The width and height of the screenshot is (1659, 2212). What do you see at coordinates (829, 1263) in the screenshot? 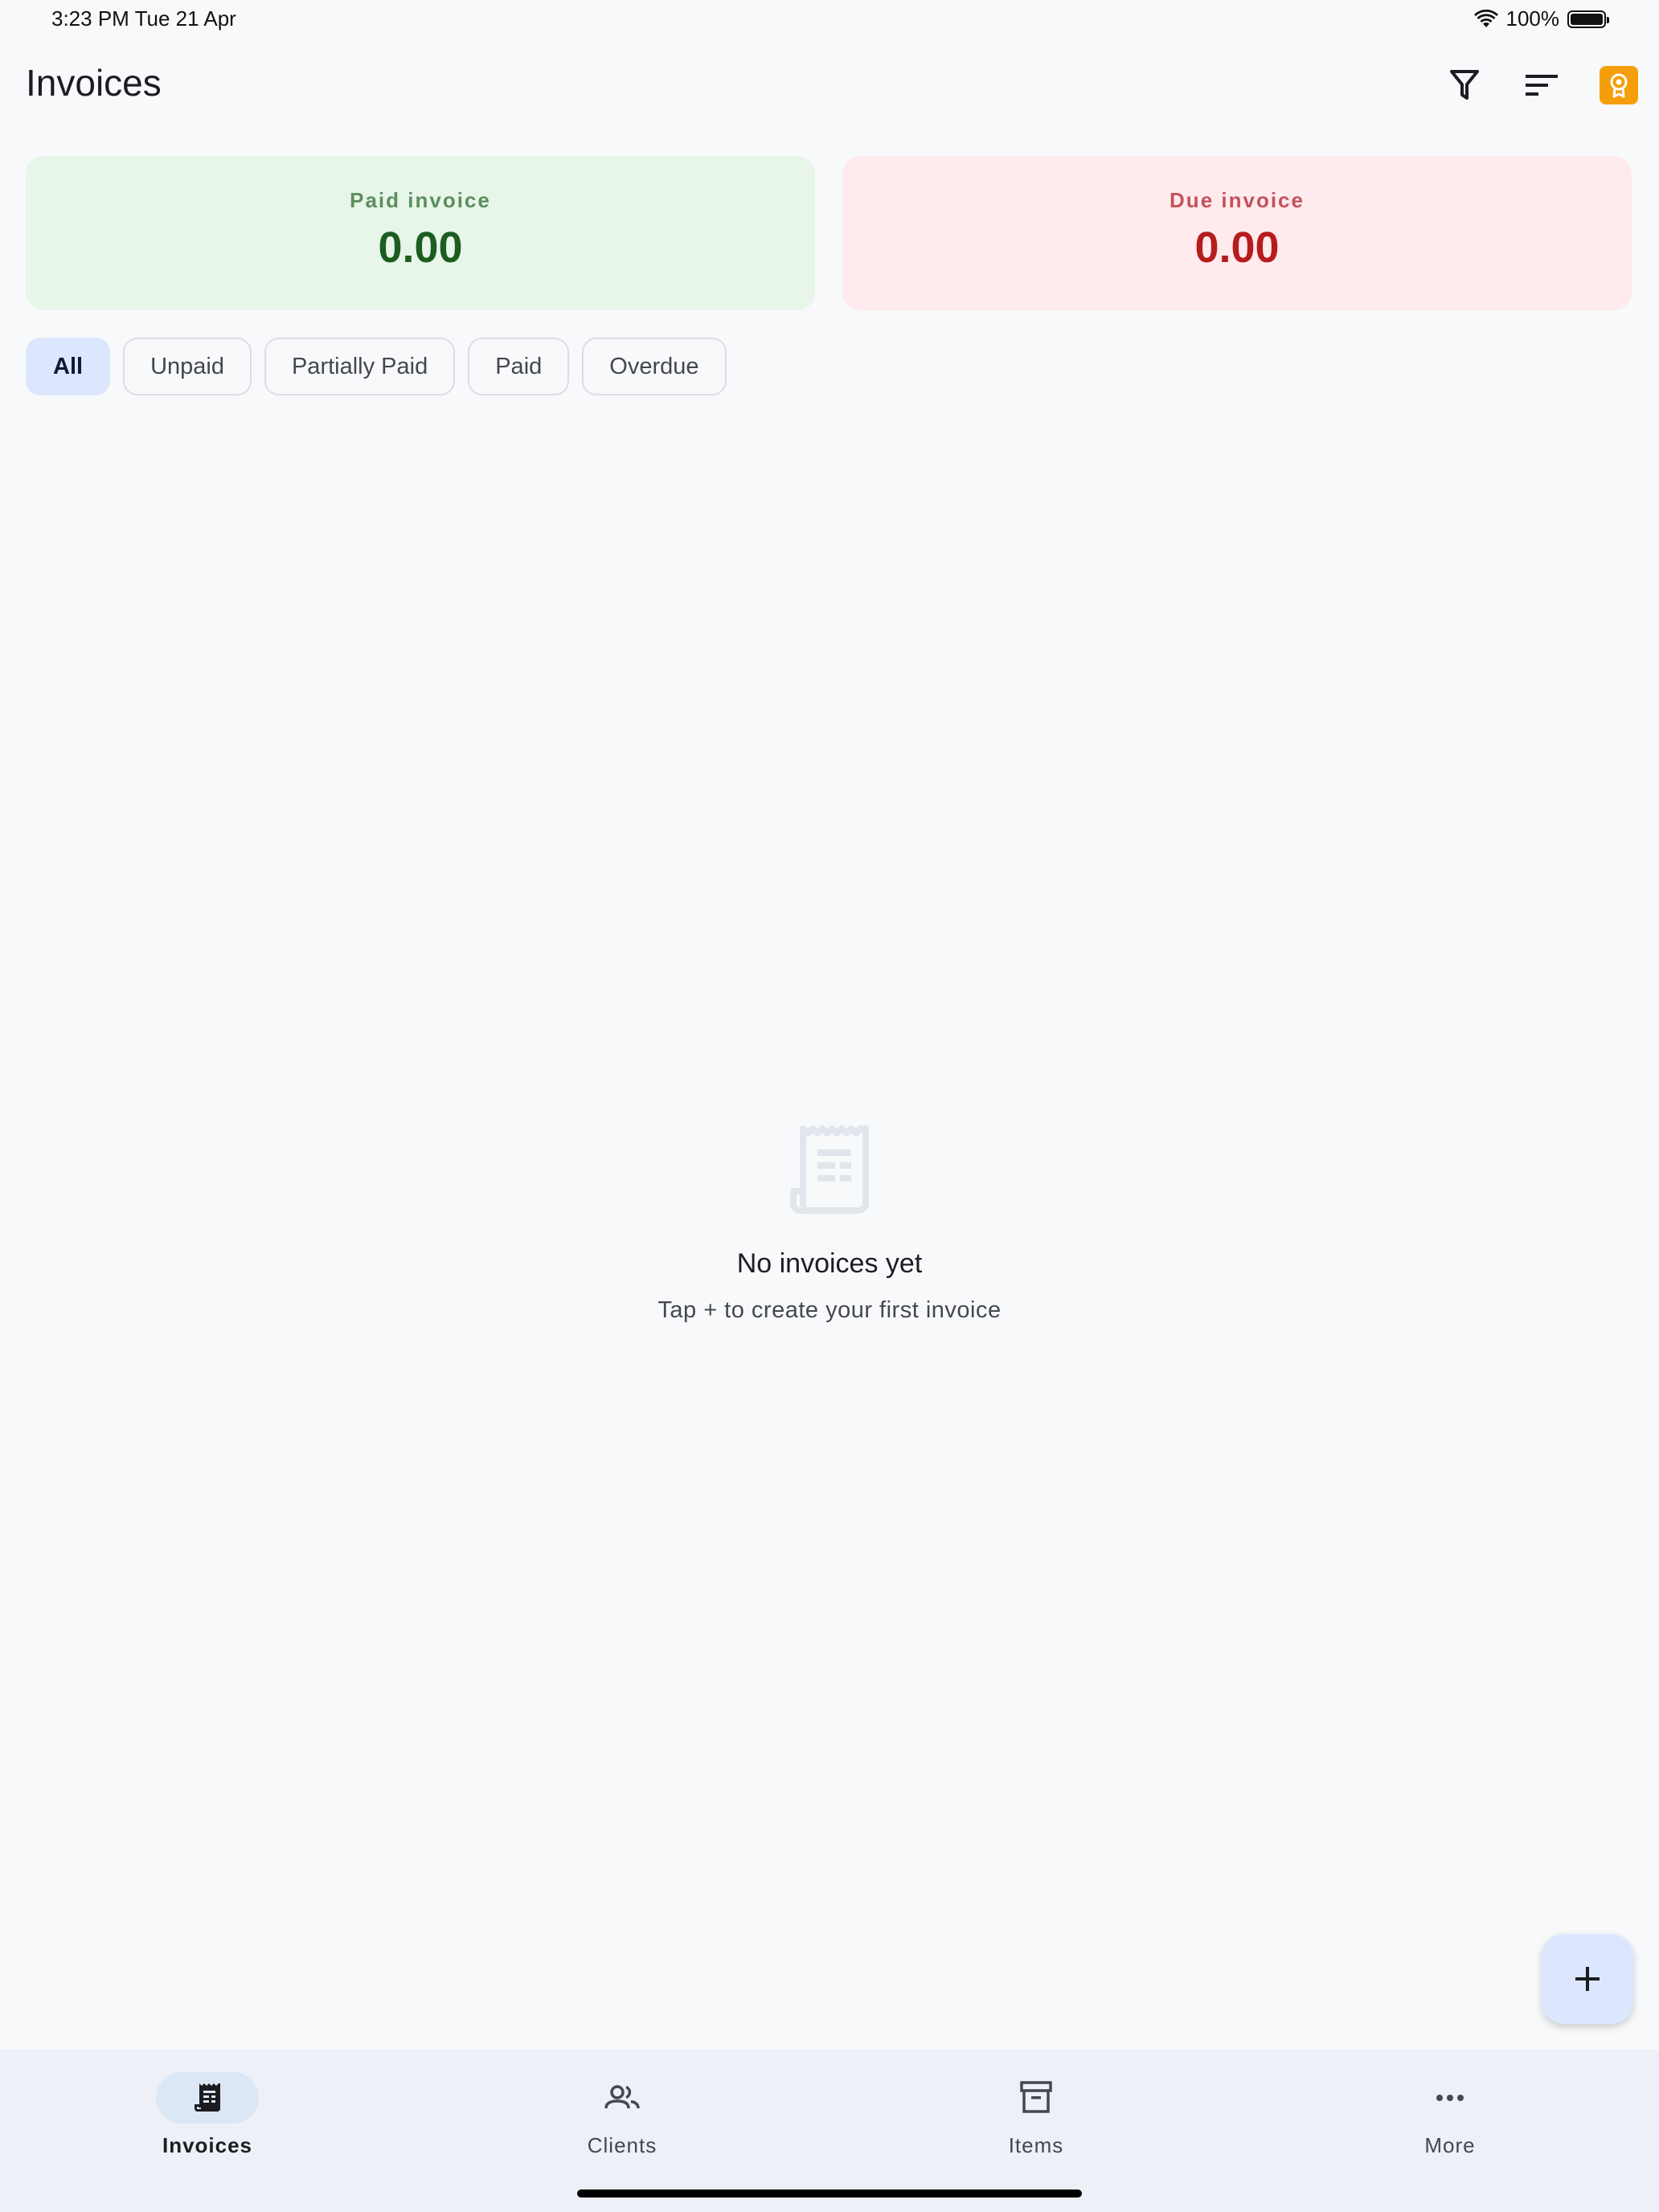
I see `empty-state-title: No invoices yet` at bounding box center [829, 1263].